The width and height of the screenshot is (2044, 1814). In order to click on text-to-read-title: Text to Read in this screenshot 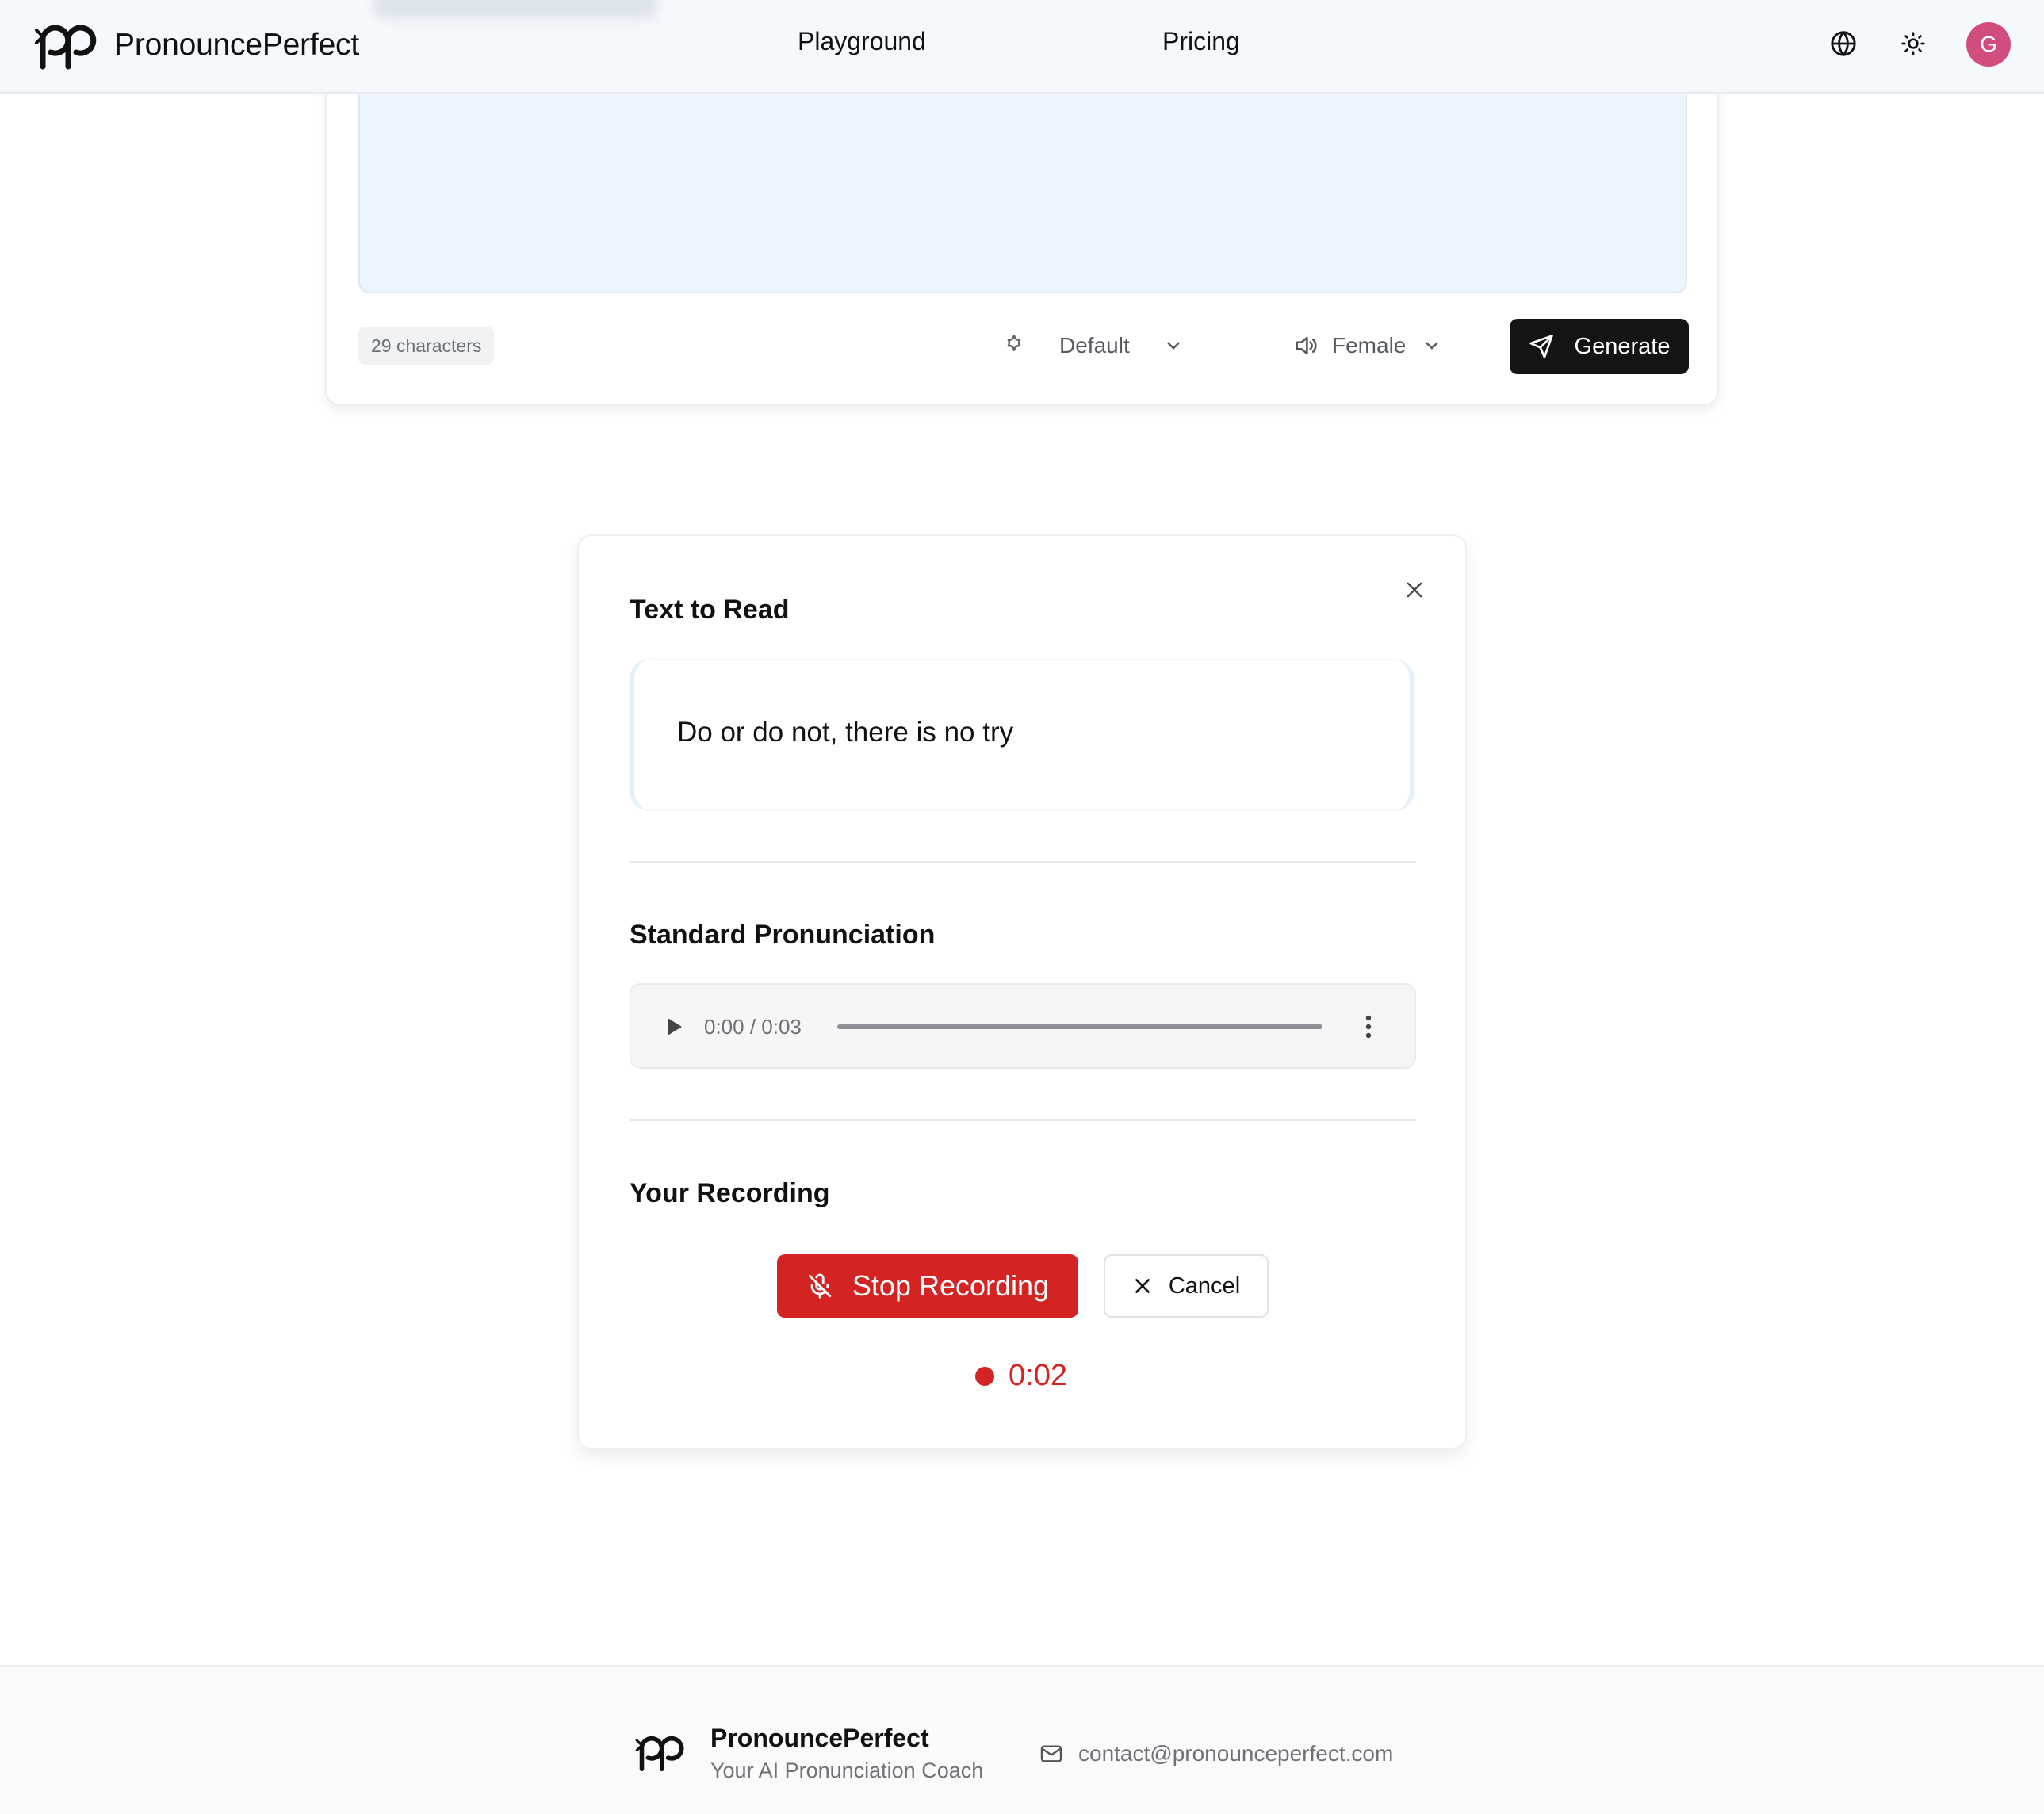, I will do `click(710, 610)`.